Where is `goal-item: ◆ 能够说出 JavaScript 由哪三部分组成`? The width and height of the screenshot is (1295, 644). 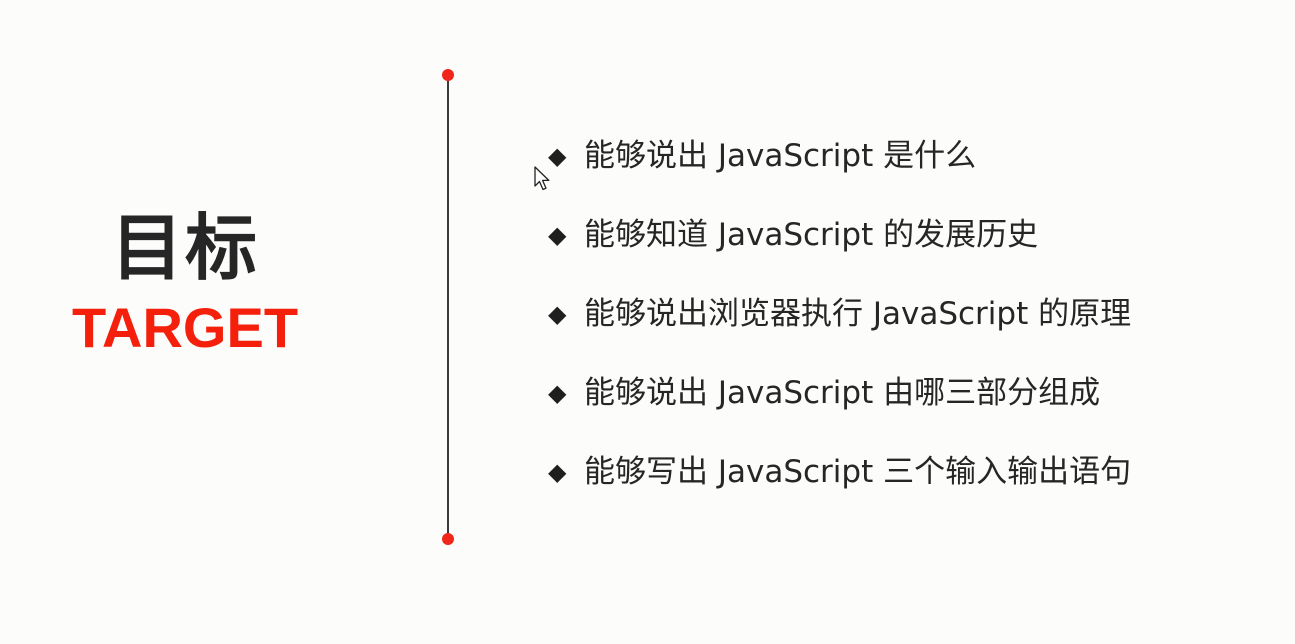 goal-item: ◆ 能够说出 JavaScript 由哪三部分组成 is located at coordinates (839, 410).